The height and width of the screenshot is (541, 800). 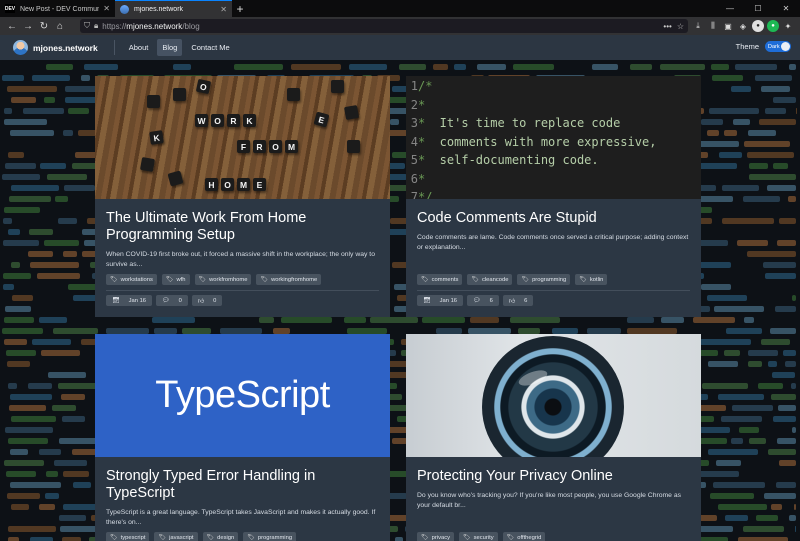 What do you see at coordinates (44, 26) in the screenshot?
I see `reload-icon: ↻` at bounding box center [44, 26].